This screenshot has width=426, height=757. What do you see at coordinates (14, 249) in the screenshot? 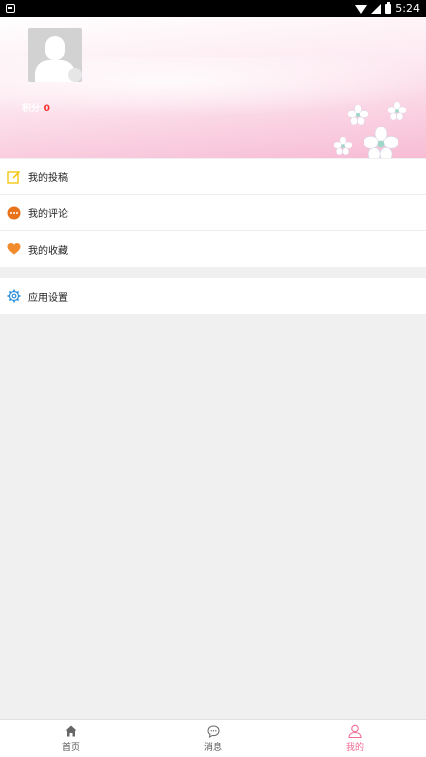
I see `heart-icon` at bounding box center [14, 249].